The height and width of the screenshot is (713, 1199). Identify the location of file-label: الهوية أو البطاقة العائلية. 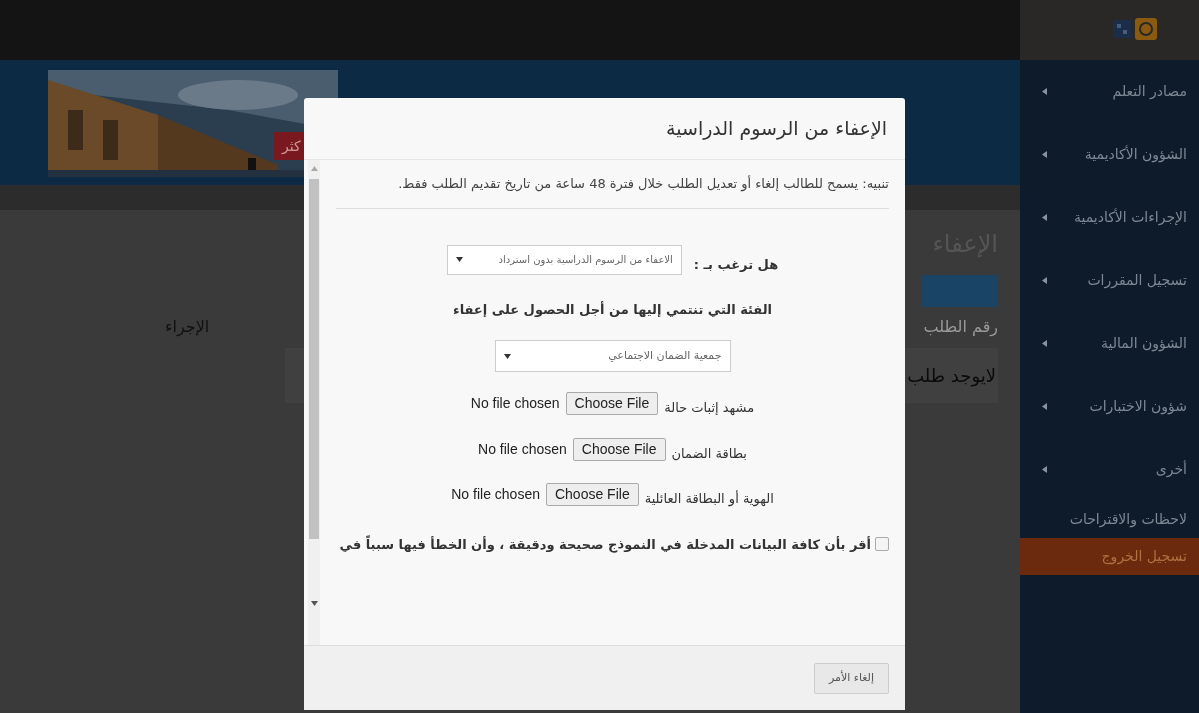
(709, 499).